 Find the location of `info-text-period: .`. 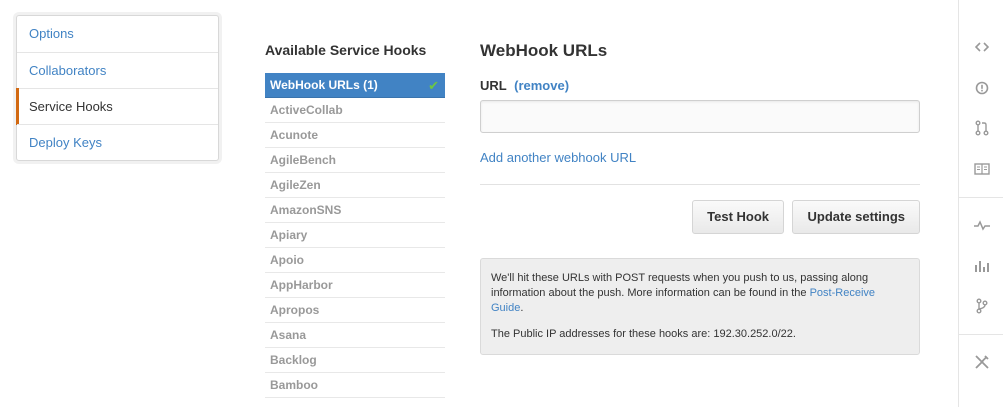

info-text-period: . is located at coordinates (522, 308).